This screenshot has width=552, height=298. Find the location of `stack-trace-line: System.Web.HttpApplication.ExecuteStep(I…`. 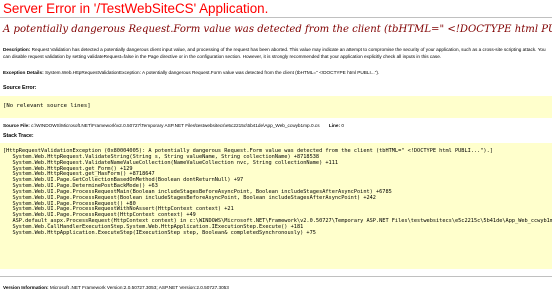

stack-trace-line: System.Web.HttpApplication.ExecuteStep(I… is located at coordinates (159, 232).